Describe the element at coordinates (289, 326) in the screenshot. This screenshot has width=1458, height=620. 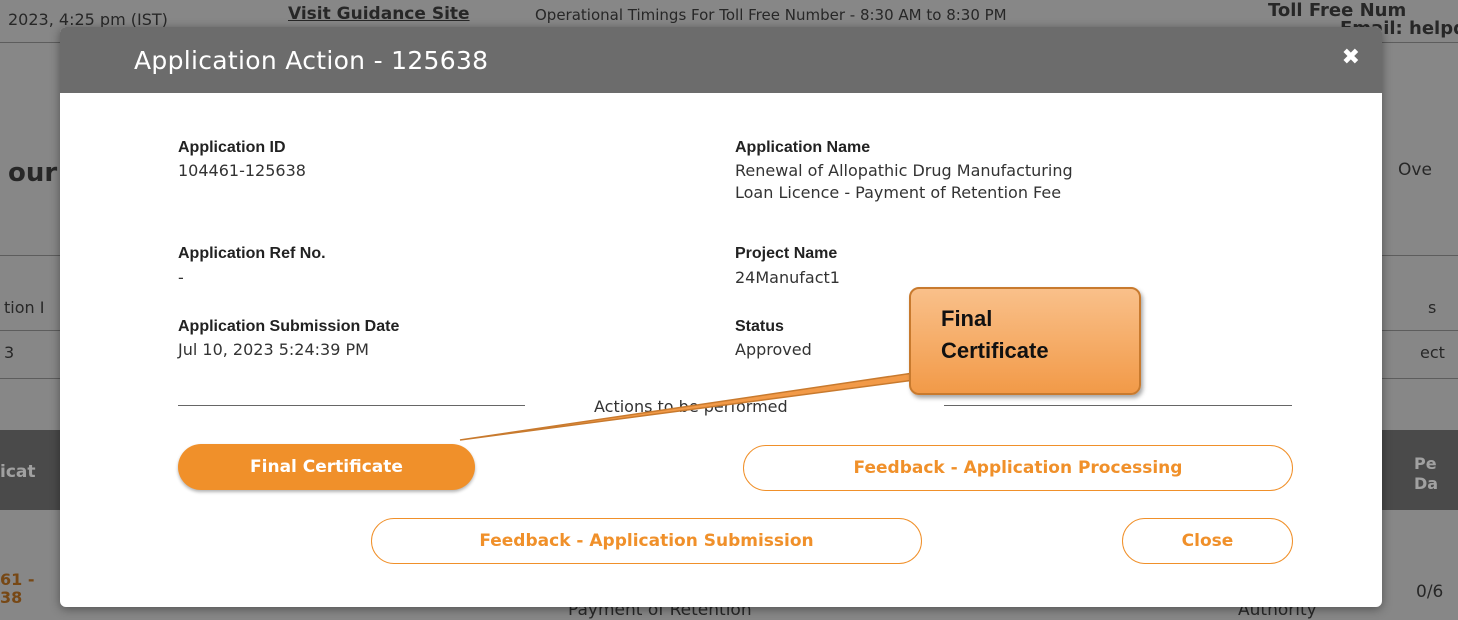
I see `submission-date-label: Application Submission Date` at that location.